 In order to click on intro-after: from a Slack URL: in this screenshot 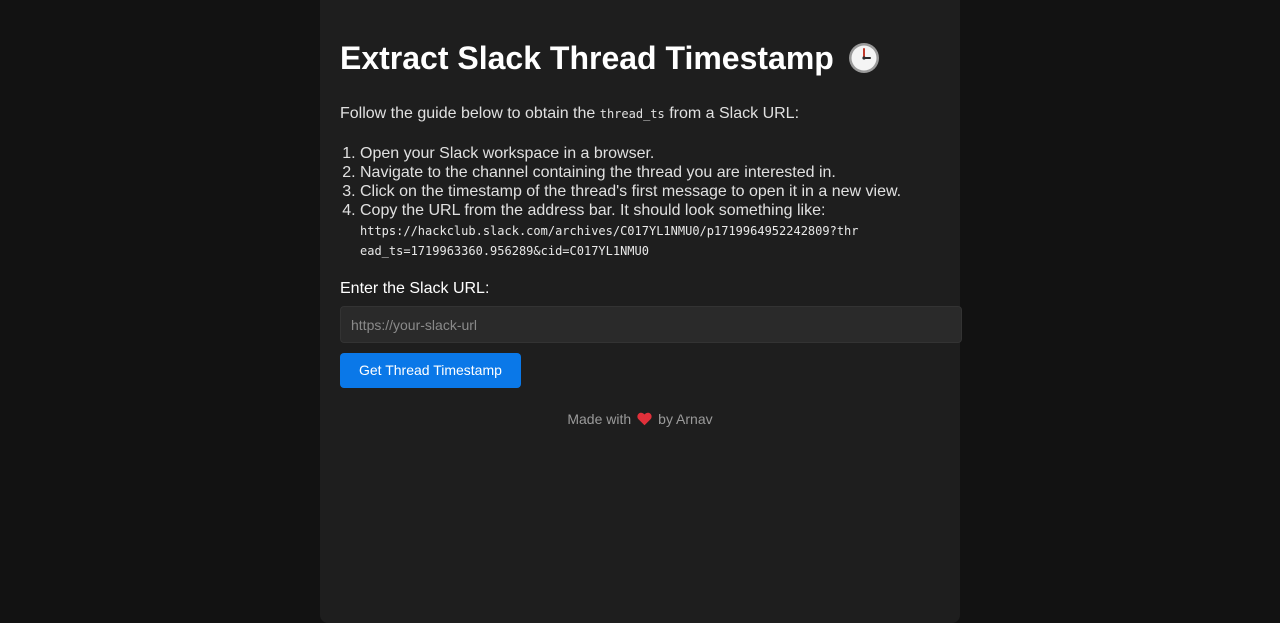, I will do `click(732, 113)`.